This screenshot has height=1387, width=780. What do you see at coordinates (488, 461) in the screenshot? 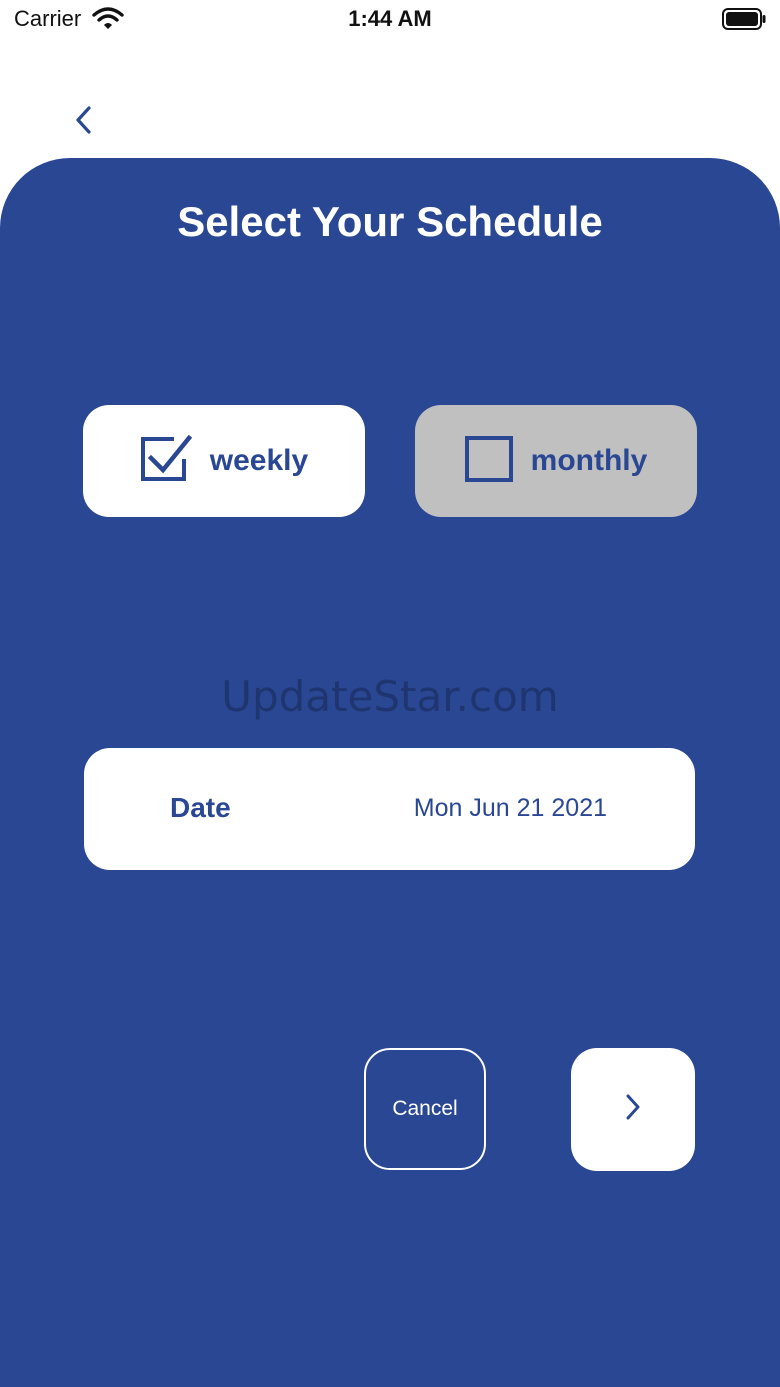
I see `checkbox-empty-icon` at bounding box center [488, 461].